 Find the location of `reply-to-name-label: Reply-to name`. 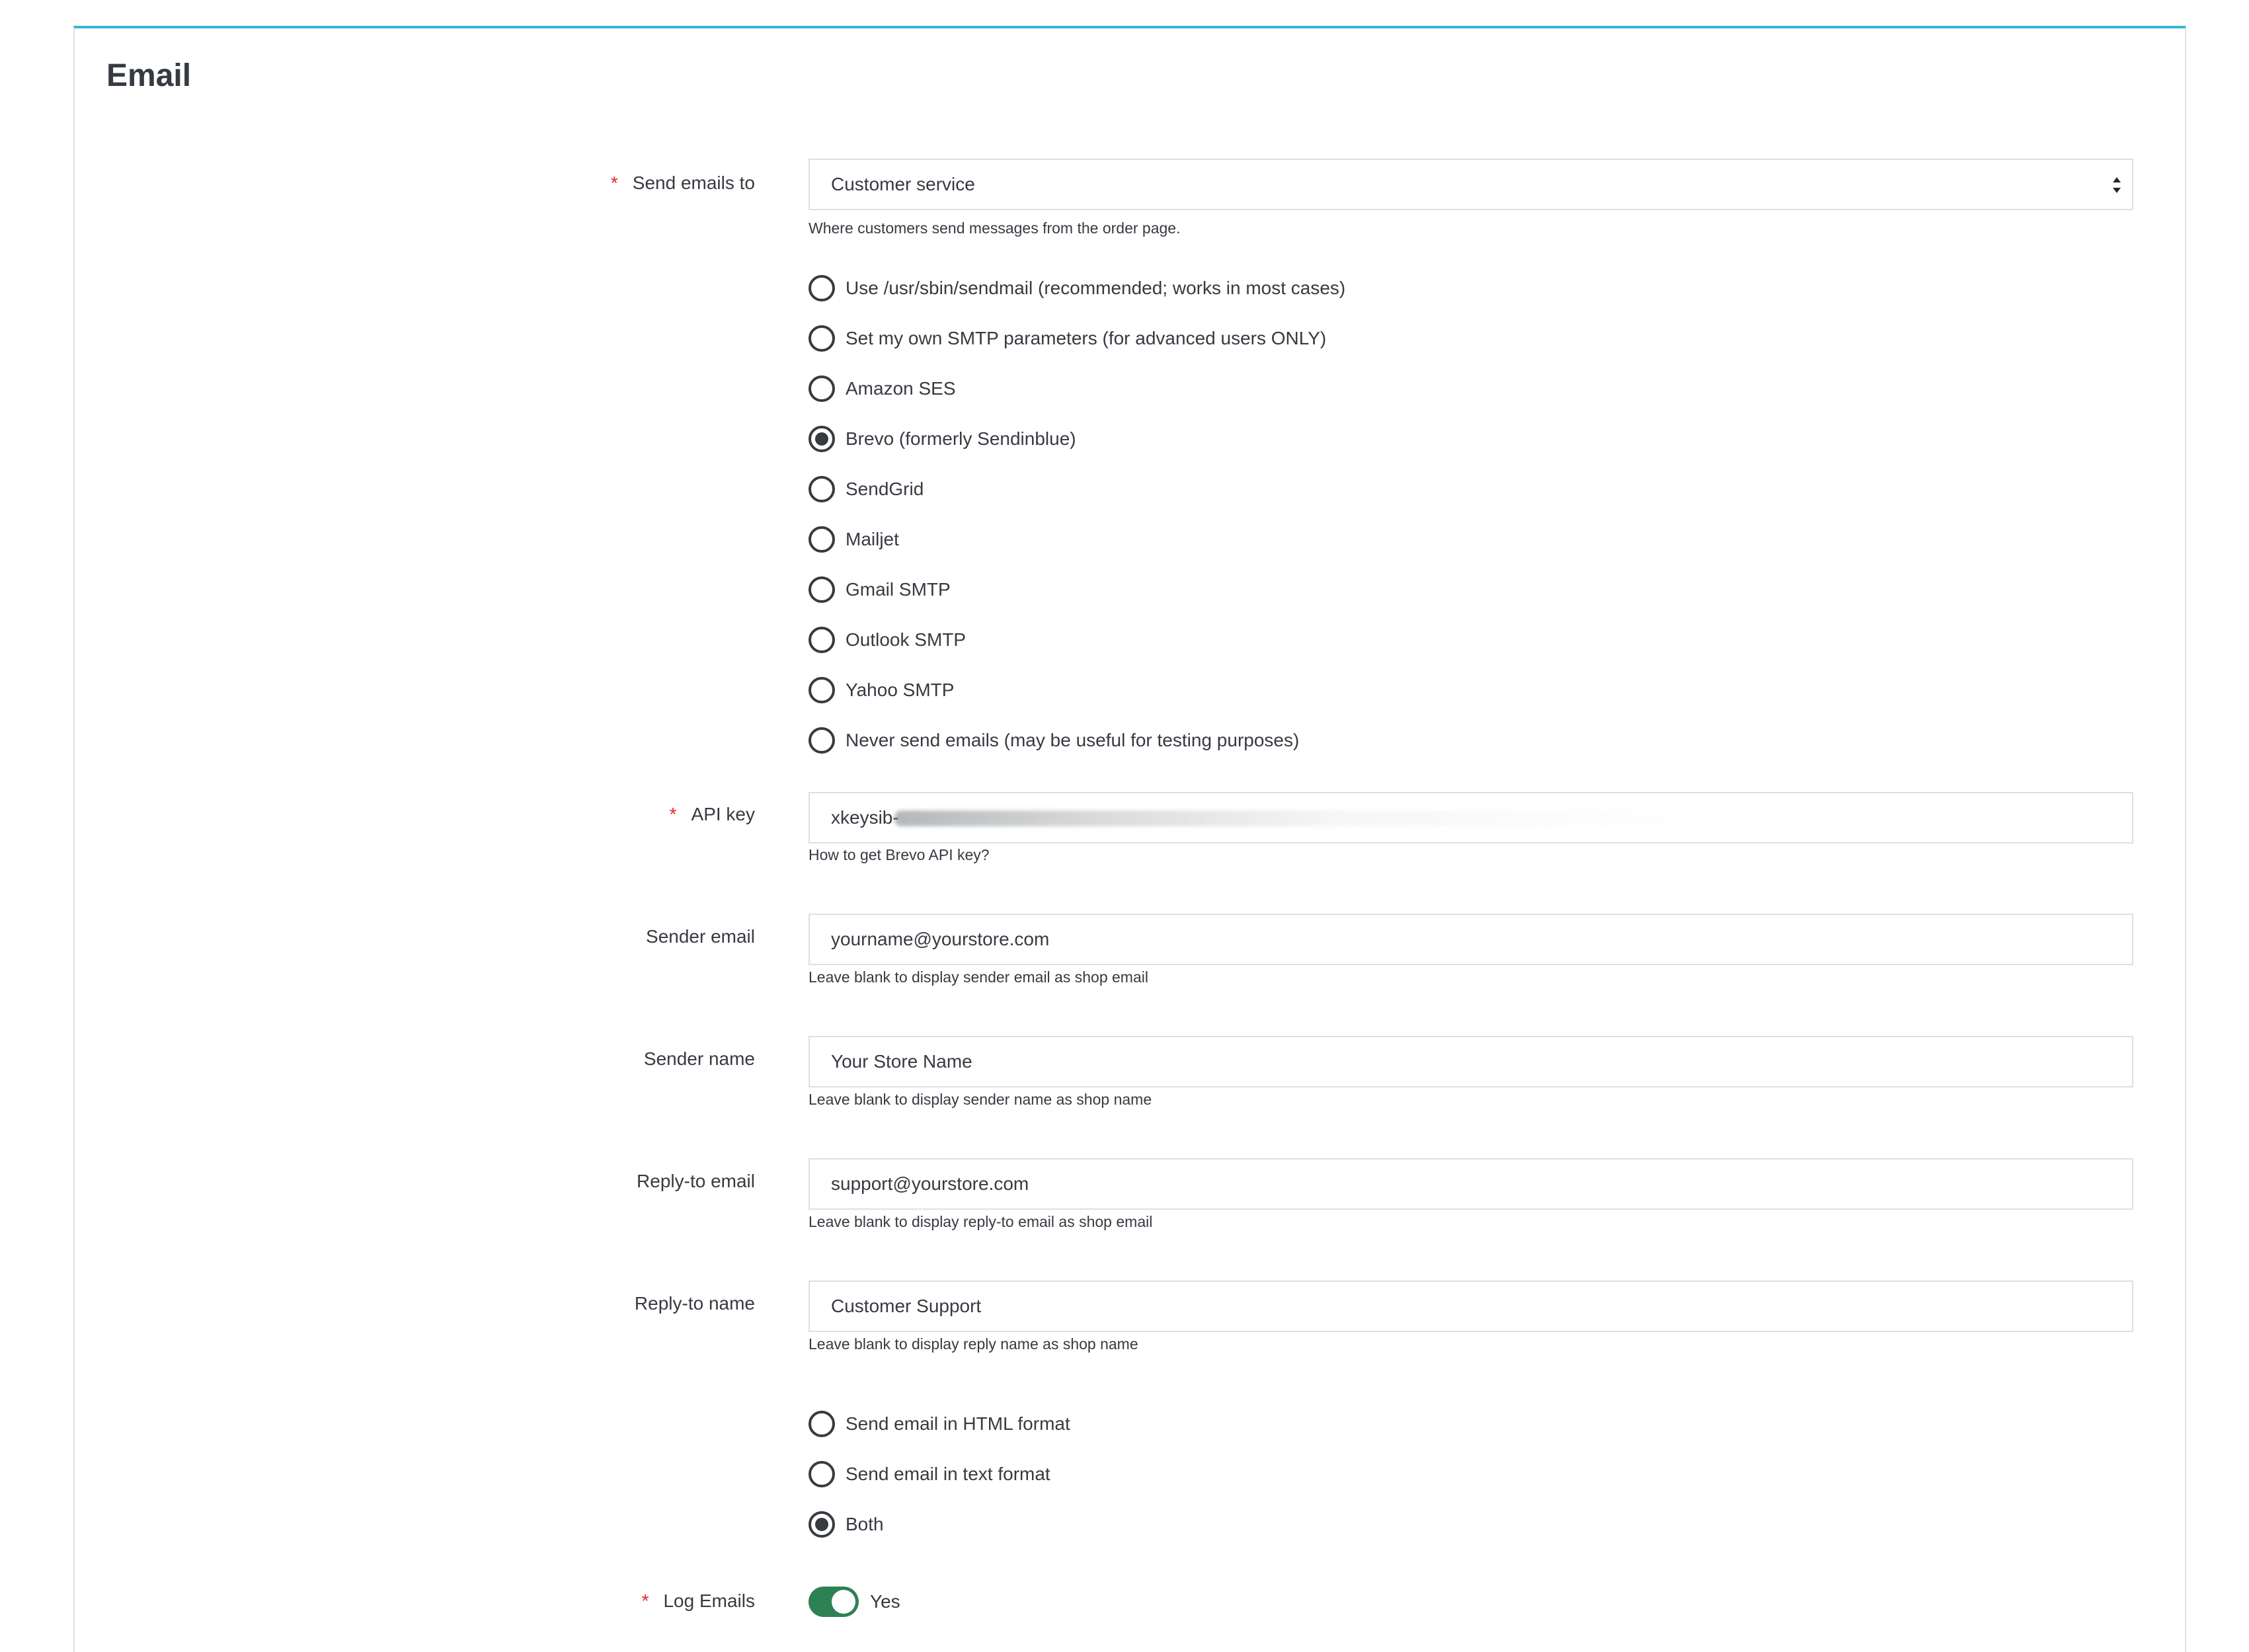

reply-to-name-label: Reply-to name is located at coordinates (694, 1303).